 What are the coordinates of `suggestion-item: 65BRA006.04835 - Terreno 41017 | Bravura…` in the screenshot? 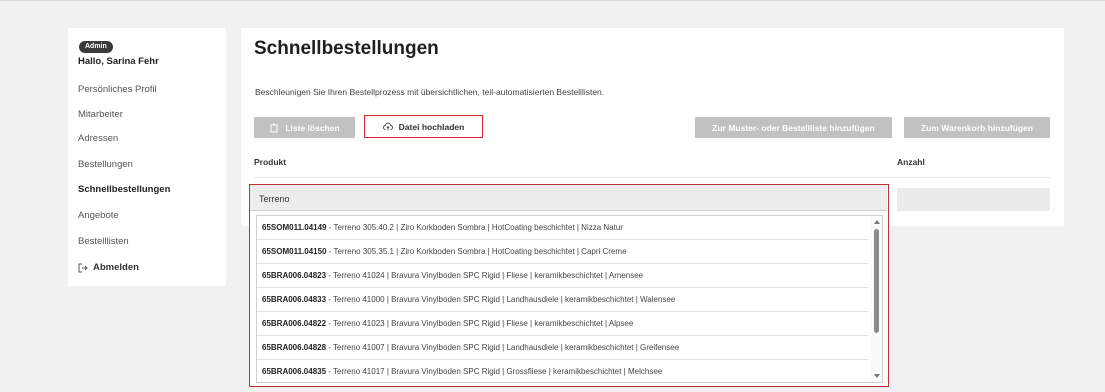 It's located at (563, 371).